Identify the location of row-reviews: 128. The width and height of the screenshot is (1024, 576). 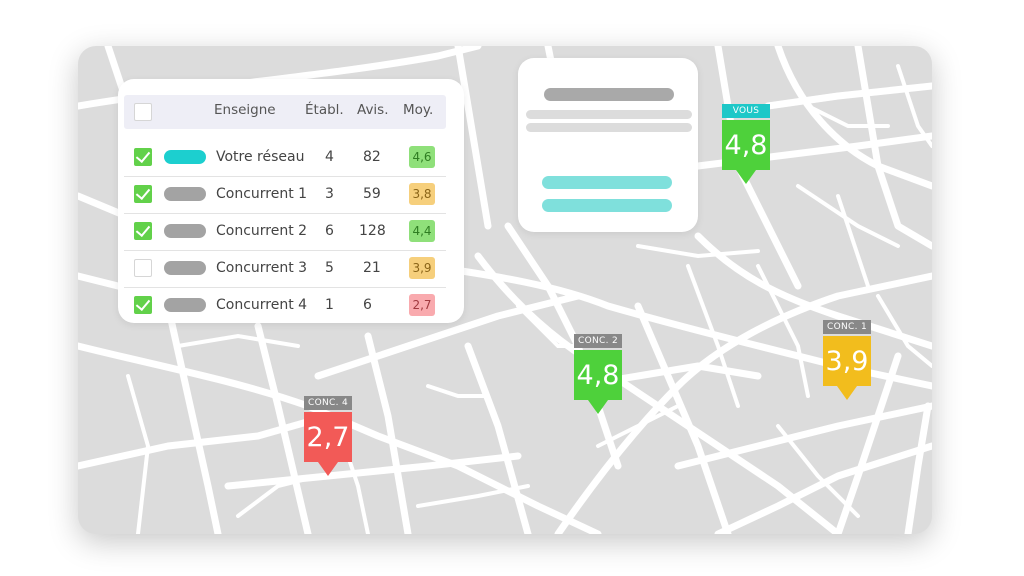
(372, 231).